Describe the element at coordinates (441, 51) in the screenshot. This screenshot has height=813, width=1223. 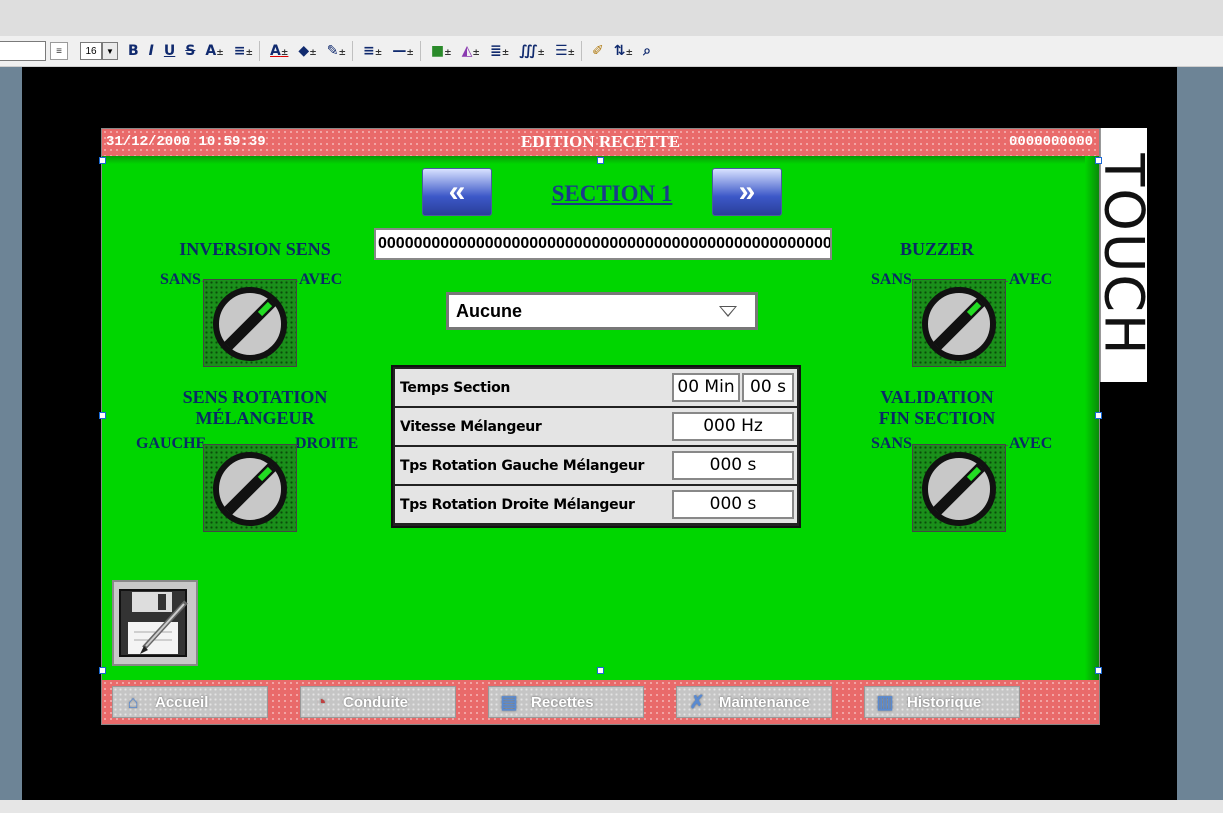
I see `shadow-button: ■±` at that location.